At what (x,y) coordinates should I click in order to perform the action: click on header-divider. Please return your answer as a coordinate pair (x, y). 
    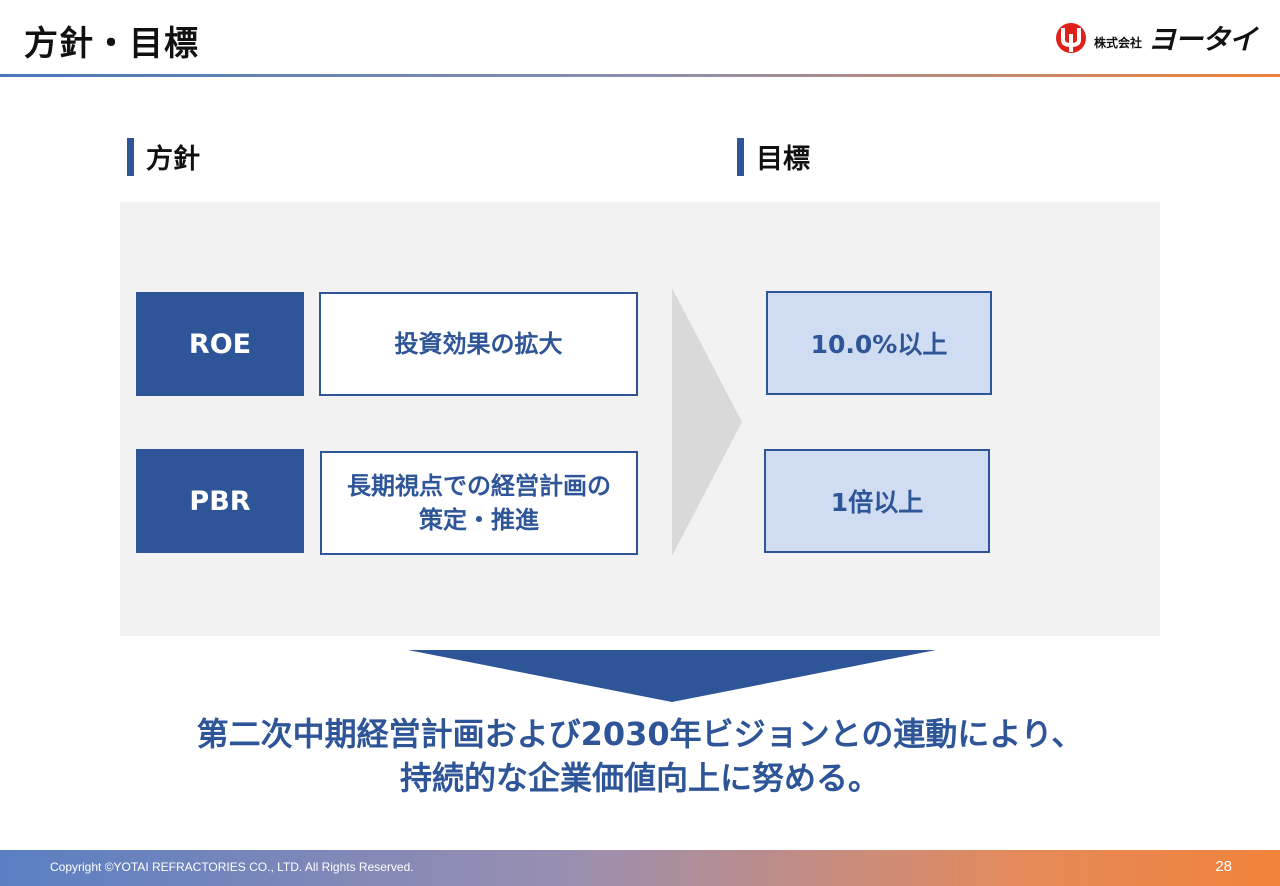
    Looking at the image, I should click on (640, 75).